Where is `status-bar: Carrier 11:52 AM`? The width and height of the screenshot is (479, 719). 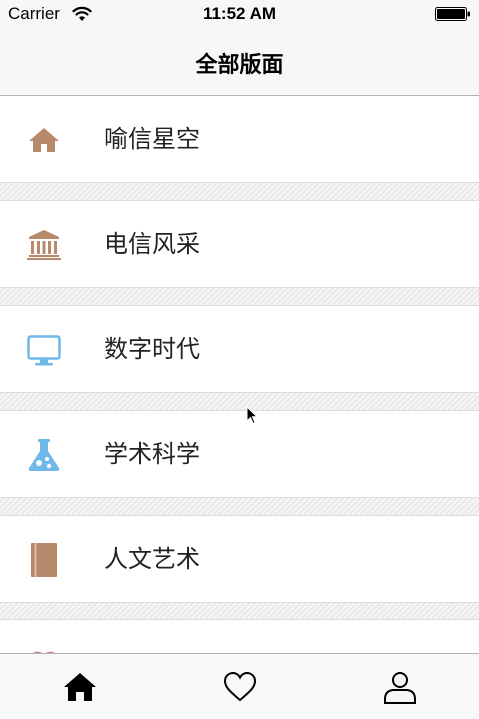 status-bar: Carrier 11:52 AM is located at coordinates (239, 15).